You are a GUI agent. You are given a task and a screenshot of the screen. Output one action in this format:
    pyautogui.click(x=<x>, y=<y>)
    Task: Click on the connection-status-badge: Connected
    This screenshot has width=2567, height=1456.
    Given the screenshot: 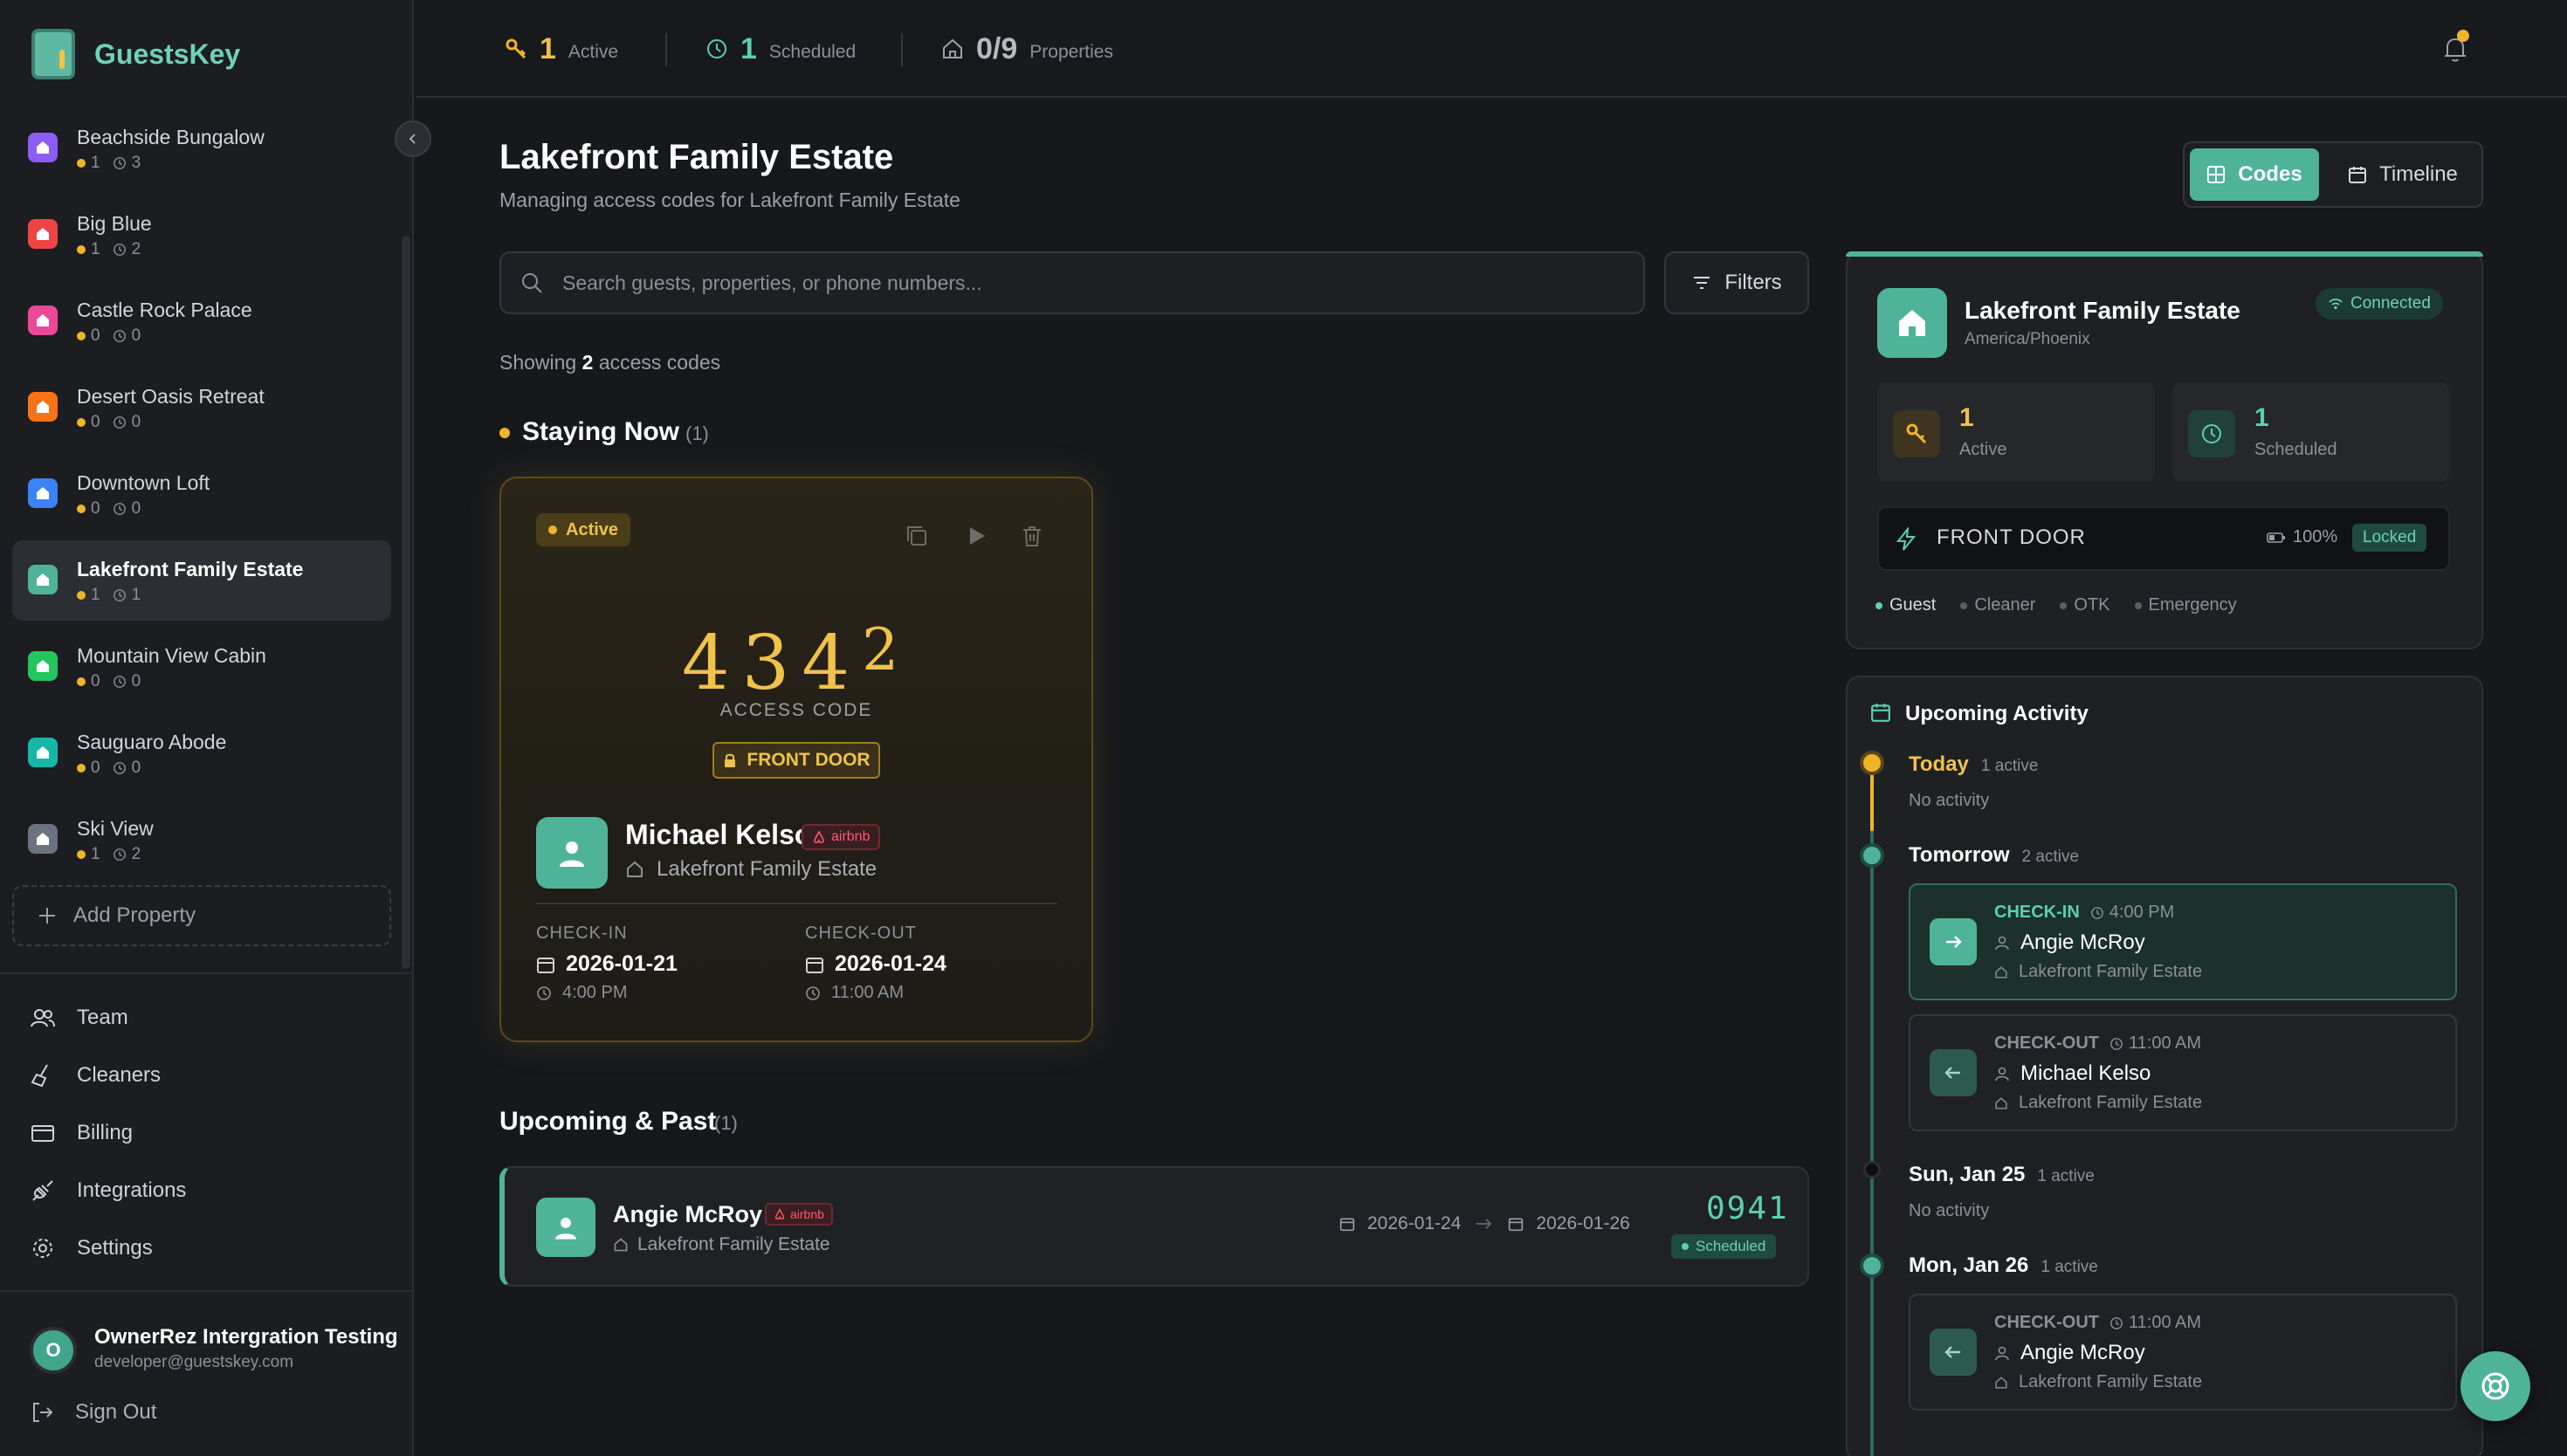 What is the action you would take?
    pyautogui.click(x=2379, y=303)
    